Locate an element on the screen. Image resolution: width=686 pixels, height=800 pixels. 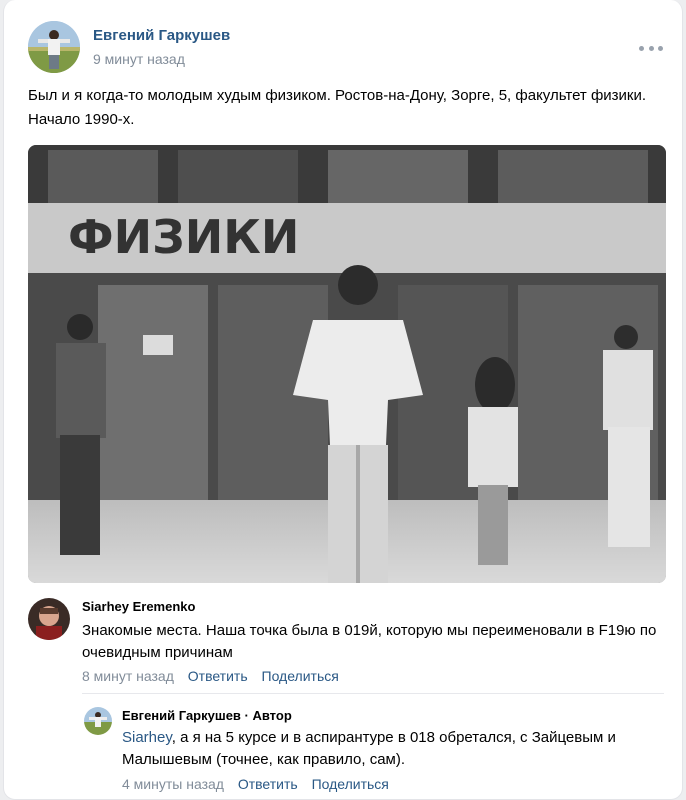
reply-meta: 4 минуты назад Ответить Поделиться is located at coordinates (255, 784).